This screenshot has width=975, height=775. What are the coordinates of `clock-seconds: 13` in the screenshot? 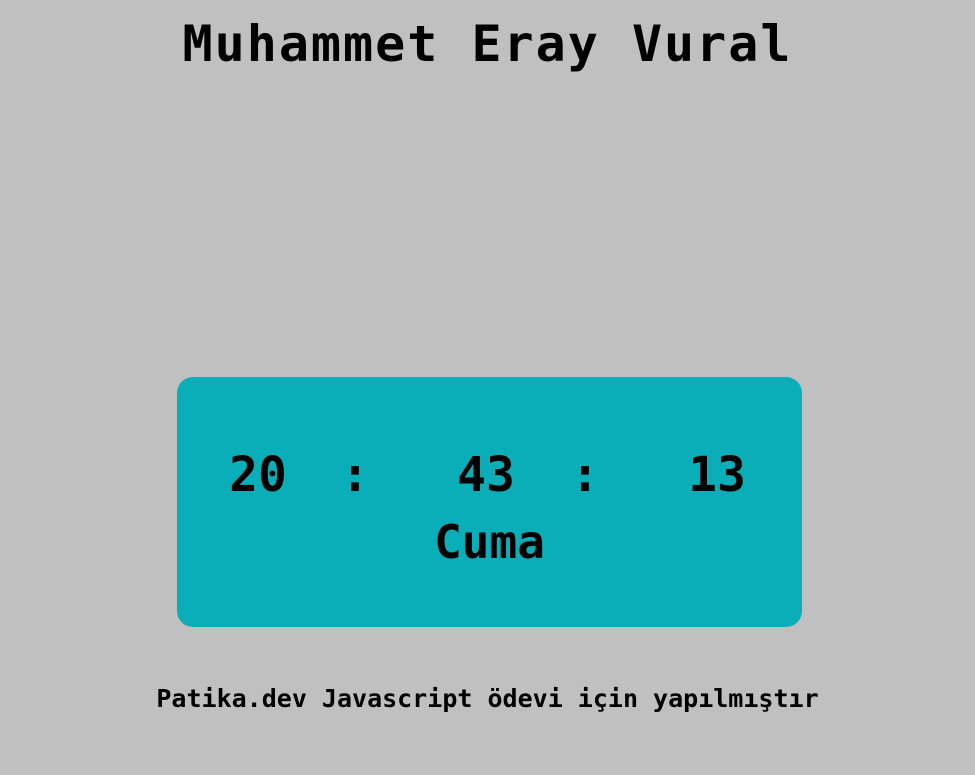 It's located at (717, 475).